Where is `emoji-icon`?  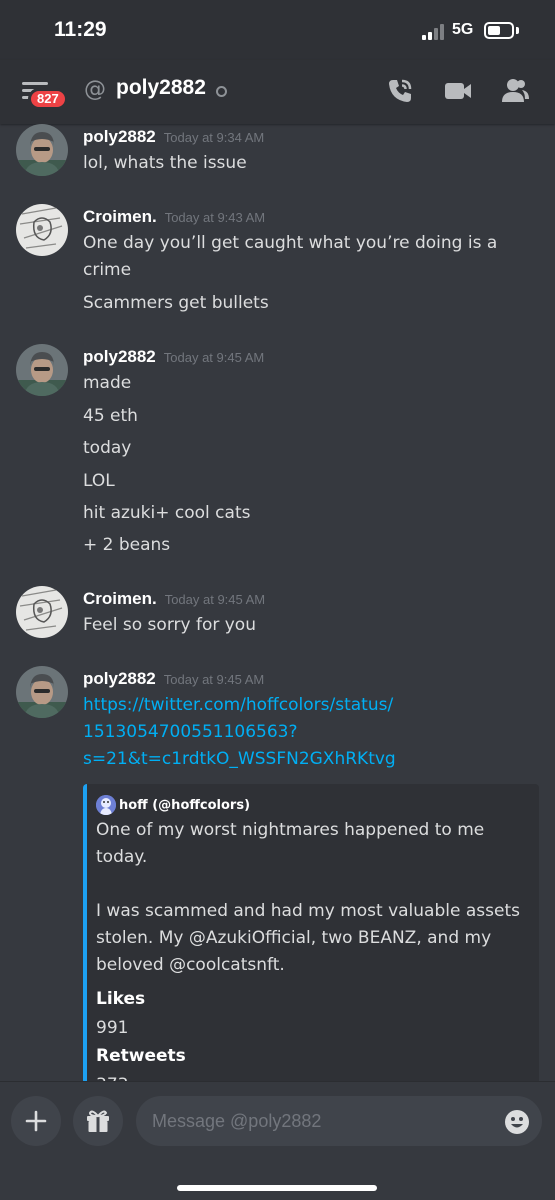 emoji-icon is located at coordinates (517, 1122).